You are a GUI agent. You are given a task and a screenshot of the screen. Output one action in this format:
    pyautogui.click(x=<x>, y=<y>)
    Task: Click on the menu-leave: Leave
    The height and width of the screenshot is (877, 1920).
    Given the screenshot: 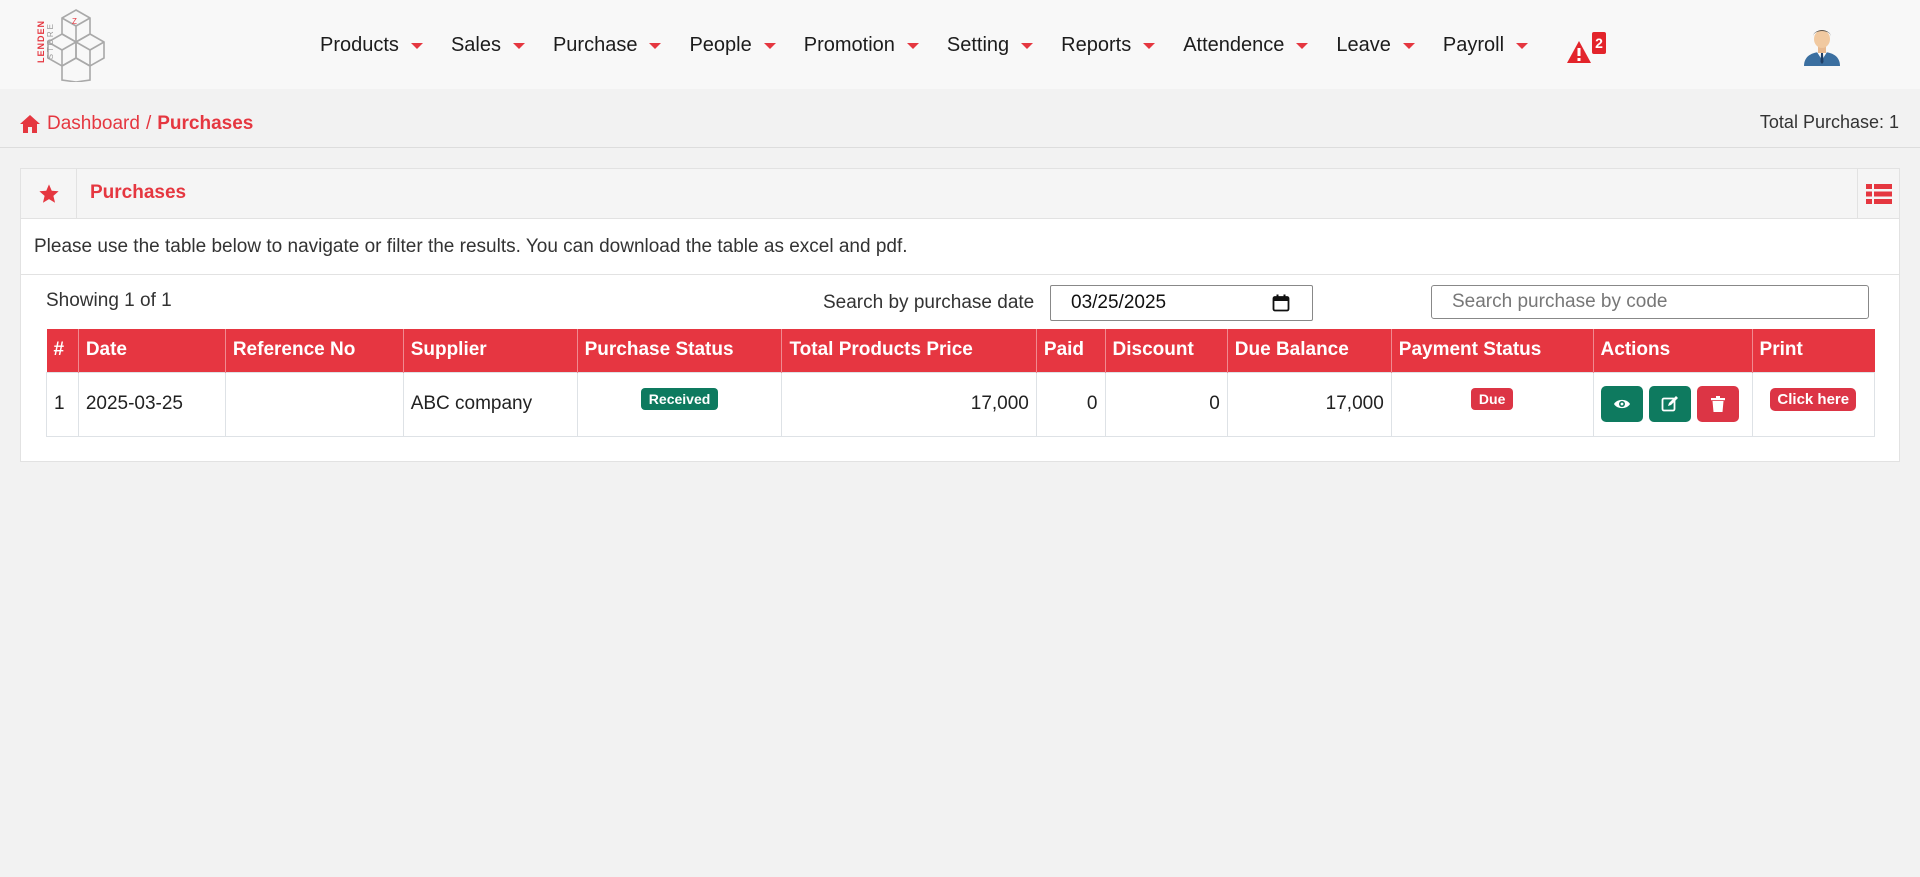 What is the action you would take?
    pyautogui.click(x=1375, y=45)
    